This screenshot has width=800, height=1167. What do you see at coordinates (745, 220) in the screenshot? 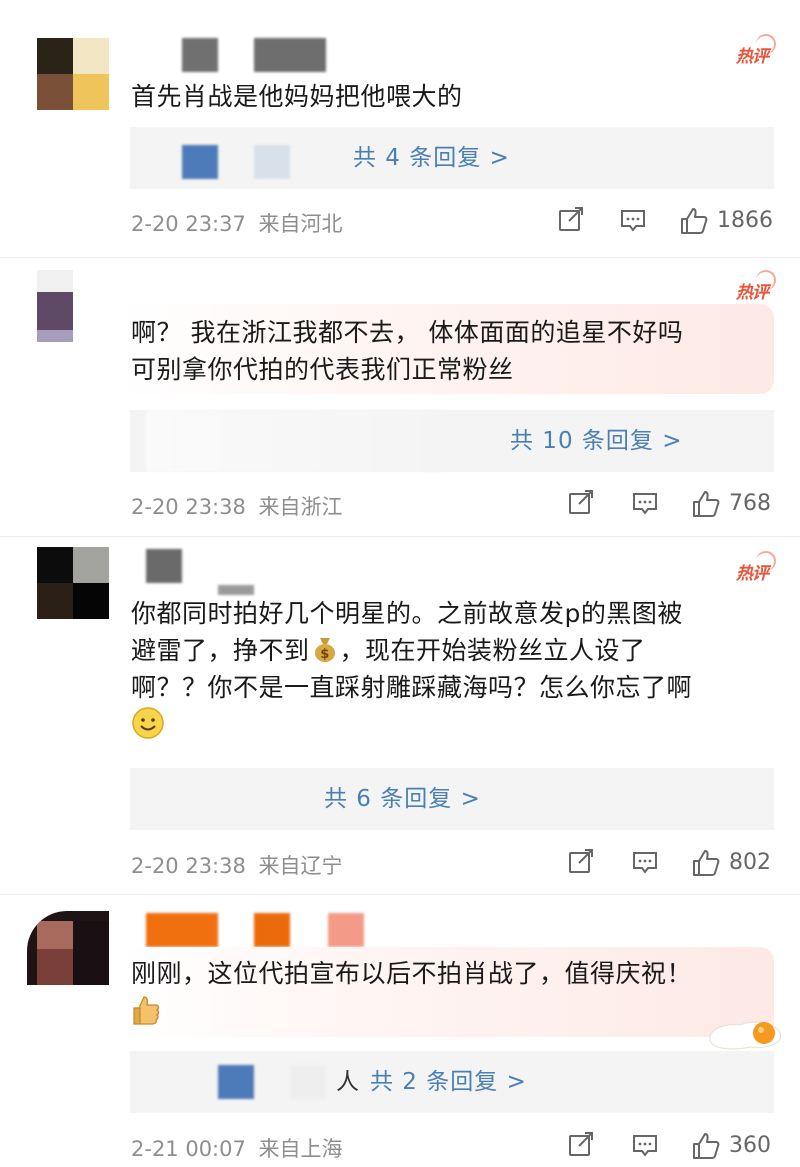
I see `like-count: 1866` at bounding box center [745, 220].